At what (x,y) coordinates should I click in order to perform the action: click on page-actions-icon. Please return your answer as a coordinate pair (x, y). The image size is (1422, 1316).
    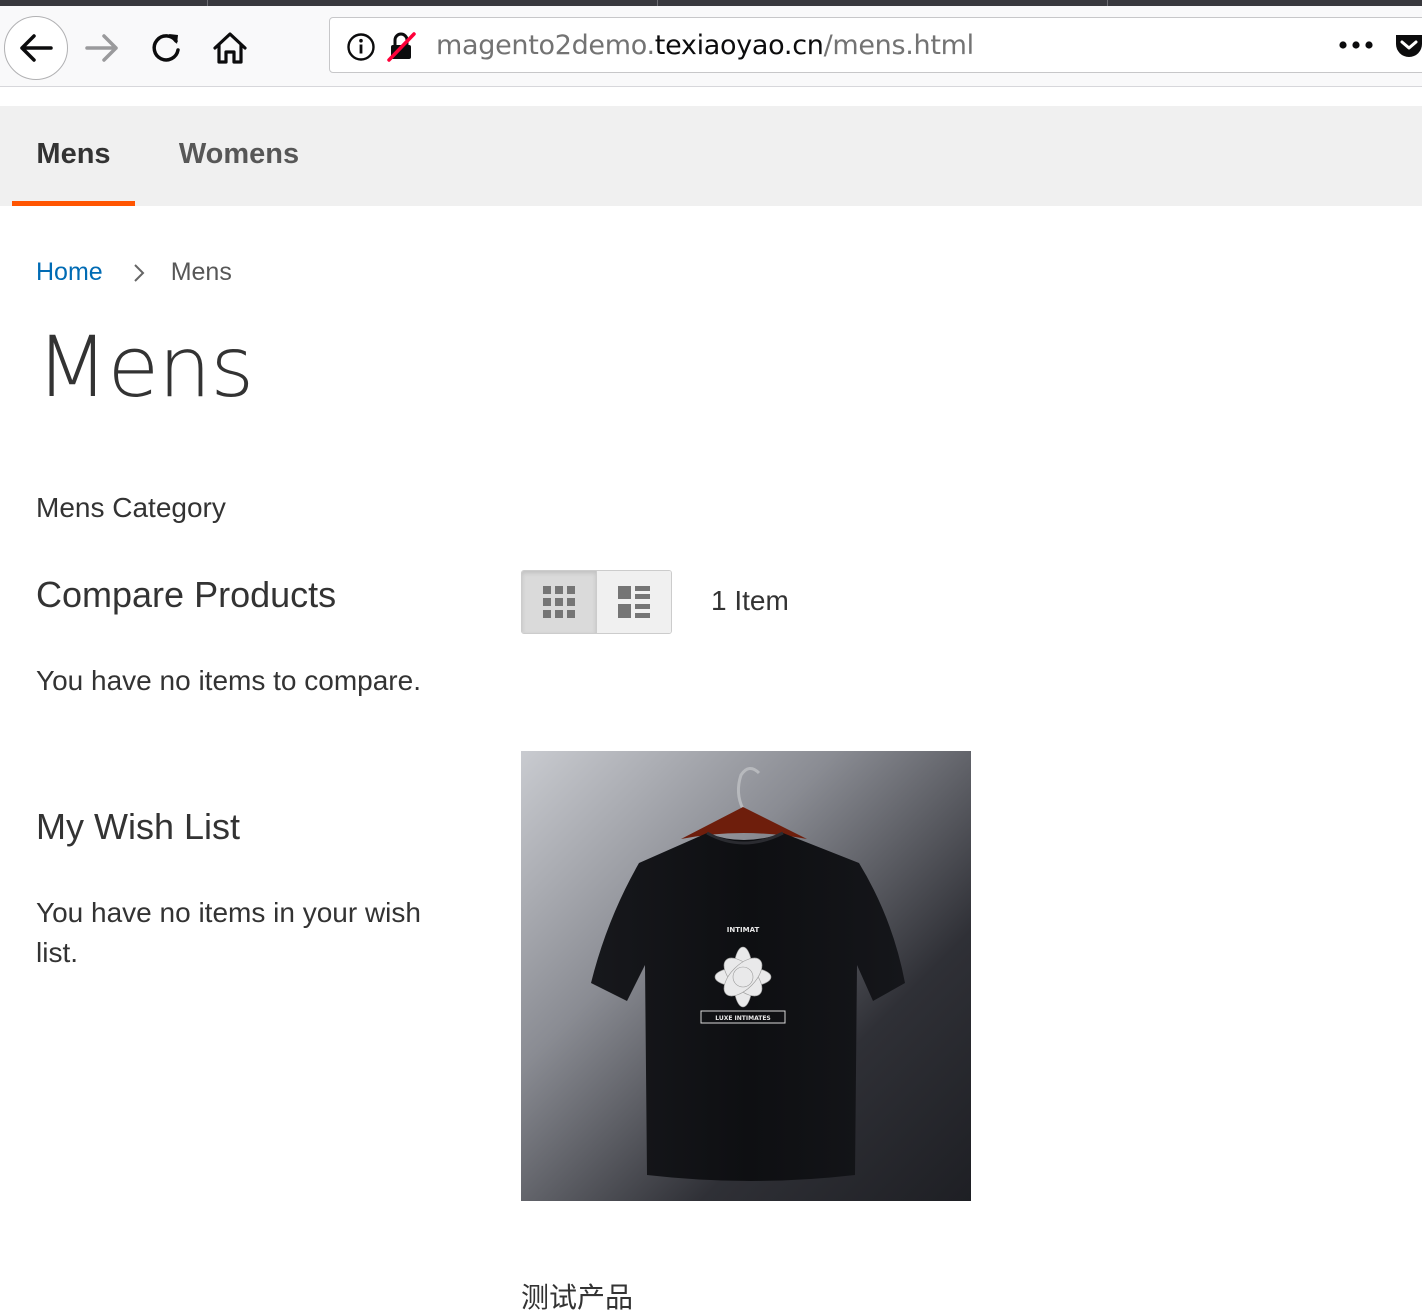
    Looking at the image, I should click on (1356, 45).